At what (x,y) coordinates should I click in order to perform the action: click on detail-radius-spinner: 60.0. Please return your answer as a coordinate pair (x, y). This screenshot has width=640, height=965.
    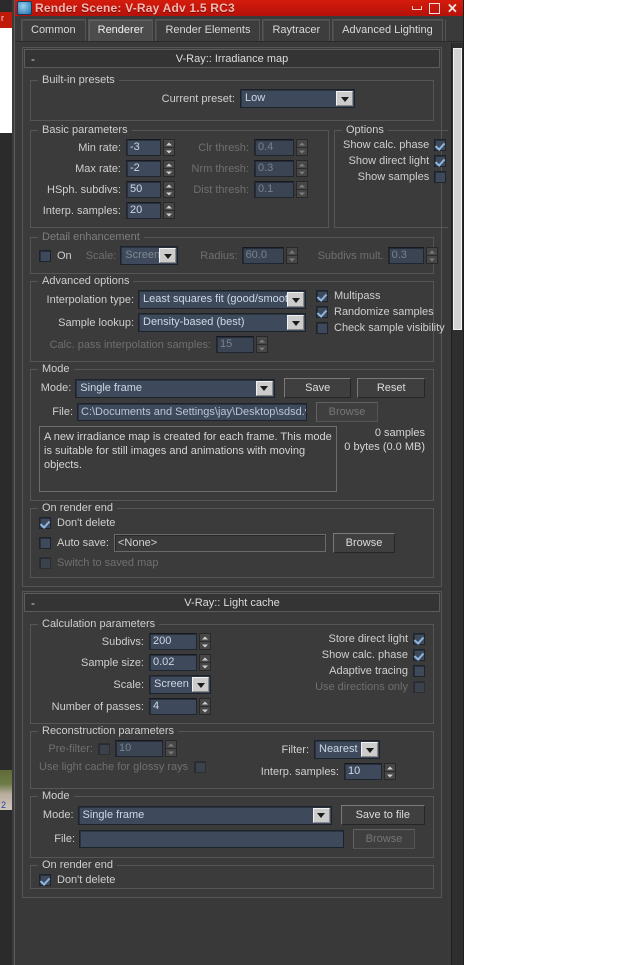
    Looking at the image, I should click on (269, 255).